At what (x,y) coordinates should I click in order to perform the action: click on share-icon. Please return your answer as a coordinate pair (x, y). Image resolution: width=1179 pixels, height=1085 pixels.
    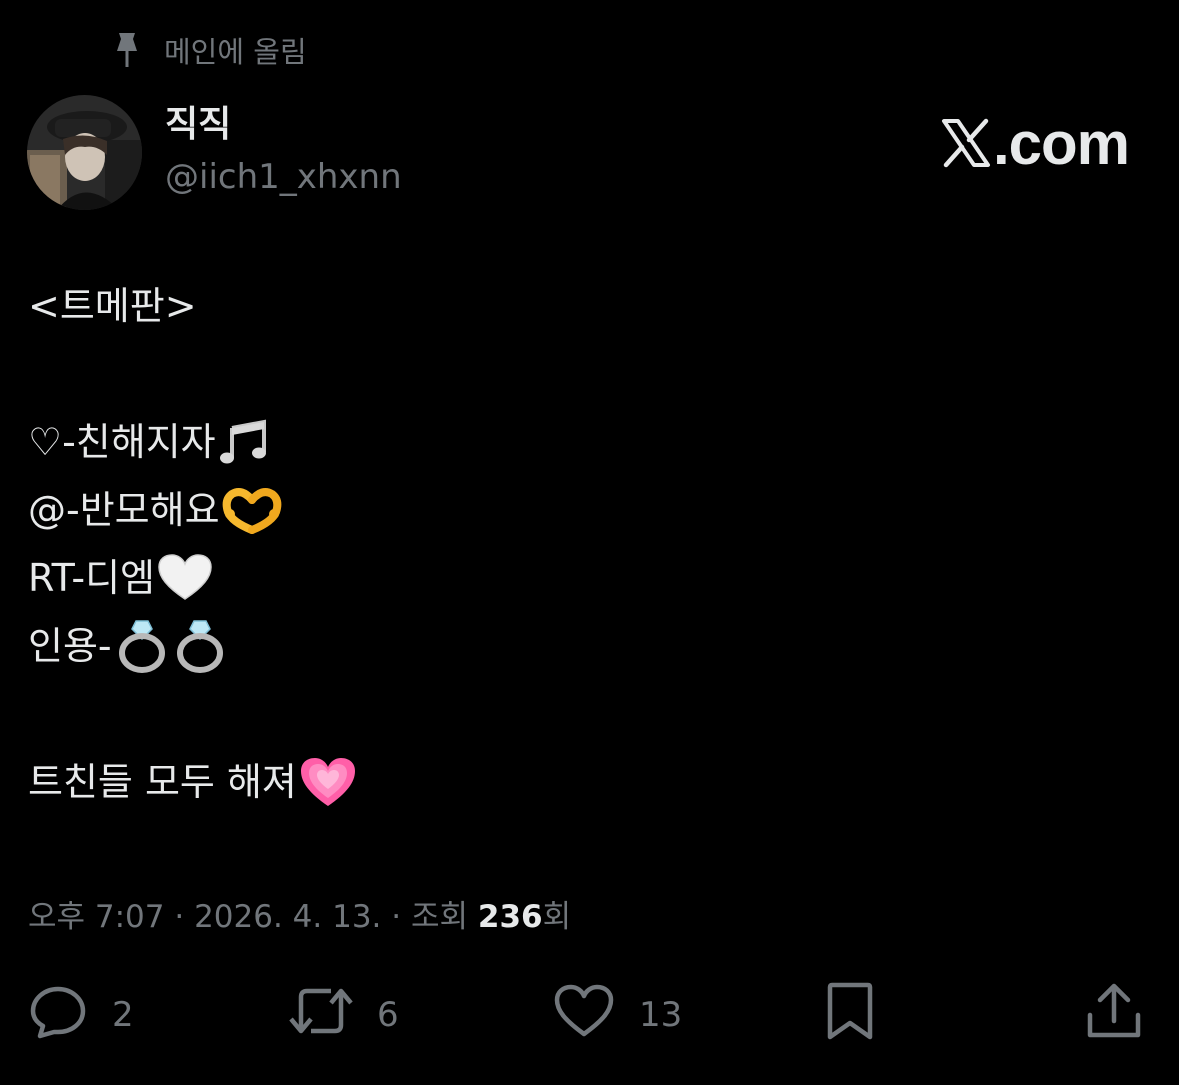
    Looking at the image, I should click on (1114, 1015).